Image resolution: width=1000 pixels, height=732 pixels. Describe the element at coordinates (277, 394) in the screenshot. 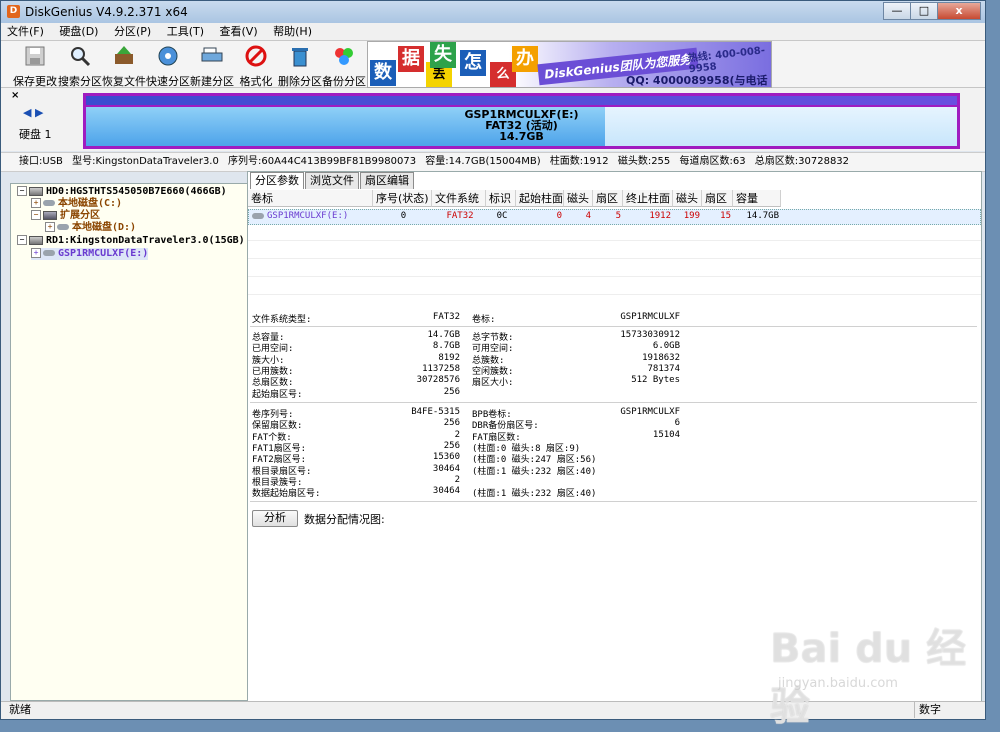

I see `property-label: 起始扇区号:` at that location.